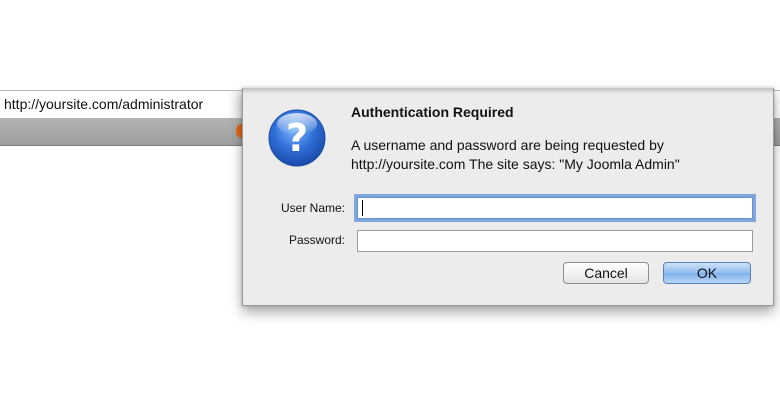 The width and height of the screenshot is (780, 400). I want to click on dialog-title: Authentication Required, so click(432, 112).